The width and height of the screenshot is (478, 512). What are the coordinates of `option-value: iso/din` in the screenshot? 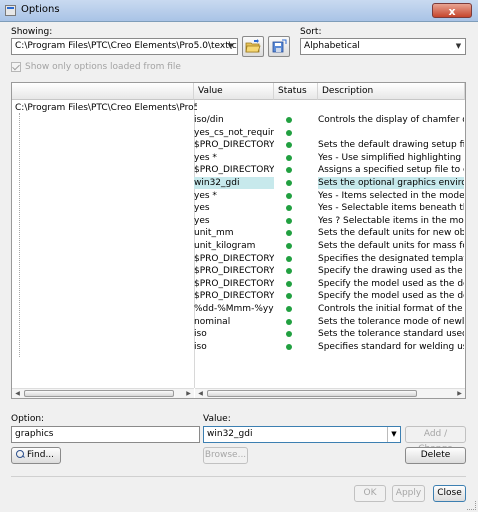 It's located at (209, 120).